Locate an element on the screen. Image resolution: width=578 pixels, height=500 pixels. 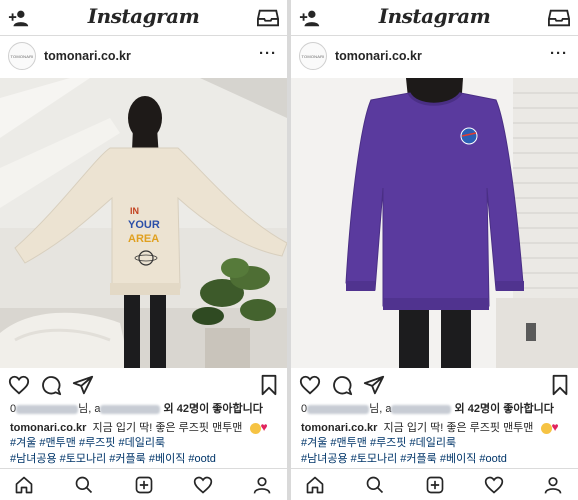
print-text-line3: AREA is located at coordinates (143, 239).